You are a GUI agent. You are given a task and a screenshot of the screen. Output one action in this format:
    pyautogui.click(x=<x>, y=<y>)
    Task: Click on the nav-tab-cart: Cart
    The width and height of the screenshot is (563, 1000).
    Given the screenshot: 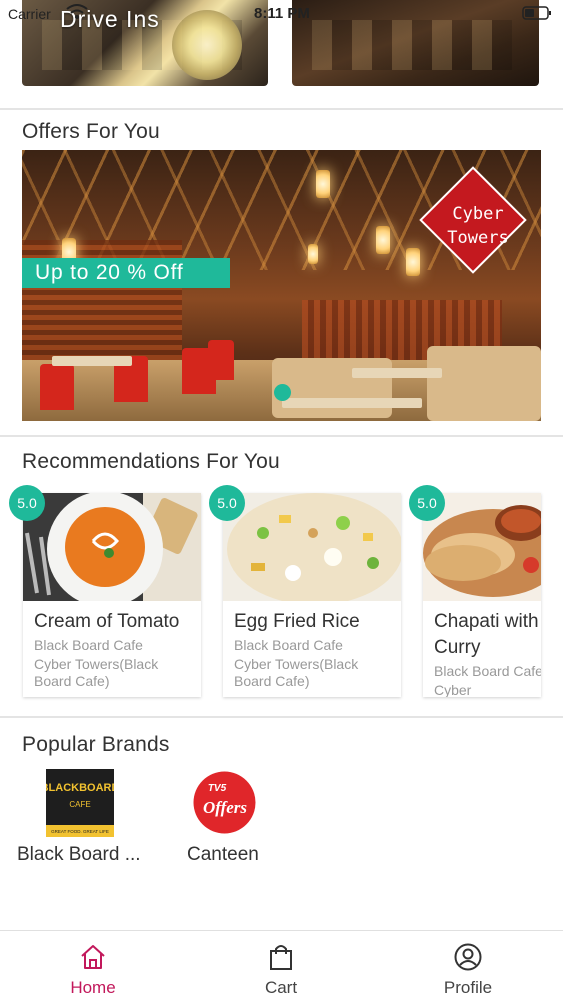 What is the action you would take?
    pyautogui.click(x=281, y=965)
    